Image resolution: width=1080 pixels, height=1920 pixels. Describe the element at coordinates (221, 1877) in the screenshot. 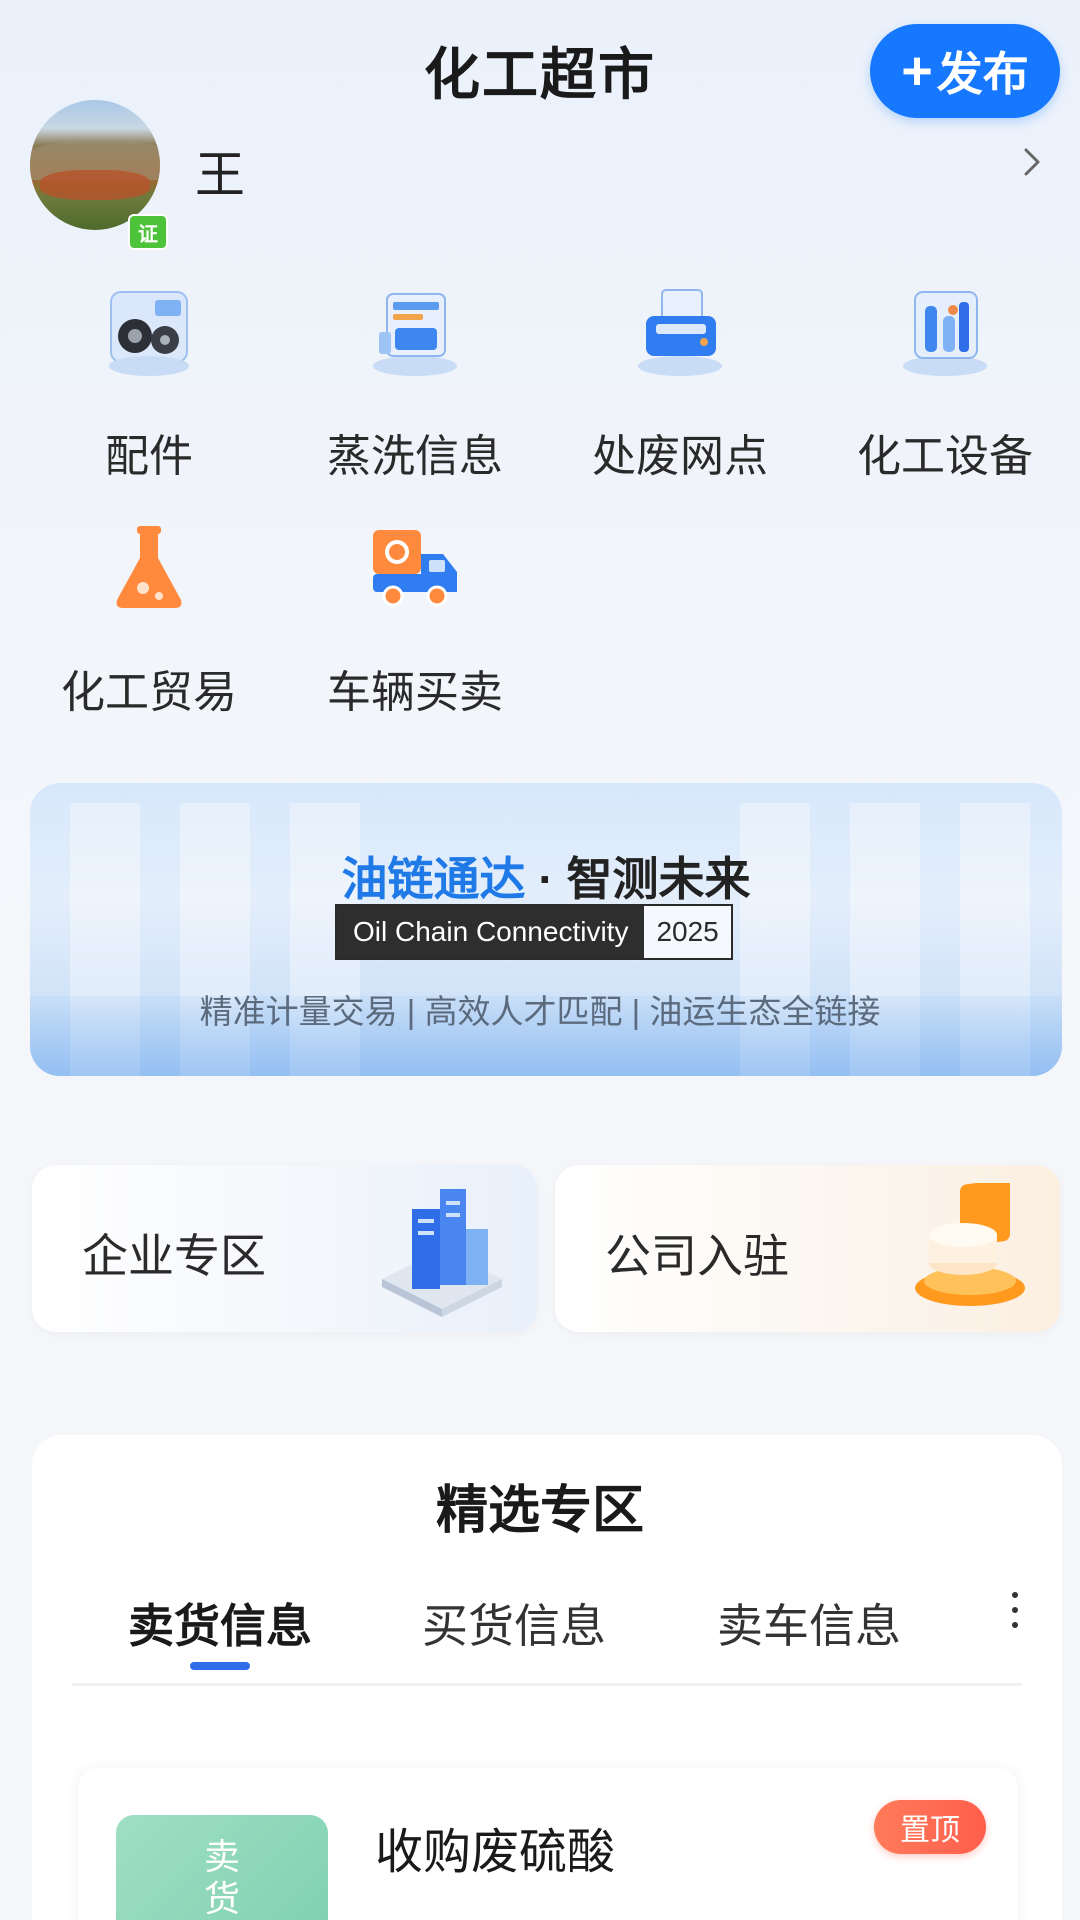

I see `item-thumbnail-text: 卖货` at that location.